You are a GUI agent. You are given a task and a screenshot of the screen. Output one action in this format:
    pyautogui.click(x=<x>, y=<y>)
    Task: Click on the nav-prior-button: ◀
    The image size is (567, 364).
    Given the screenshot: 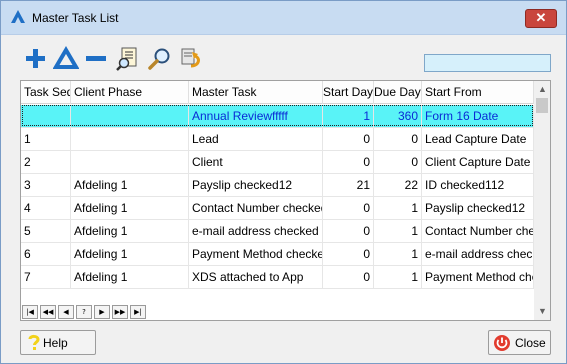 What is the action you would take?
    pyautogui.click(x=66, y=312)
    